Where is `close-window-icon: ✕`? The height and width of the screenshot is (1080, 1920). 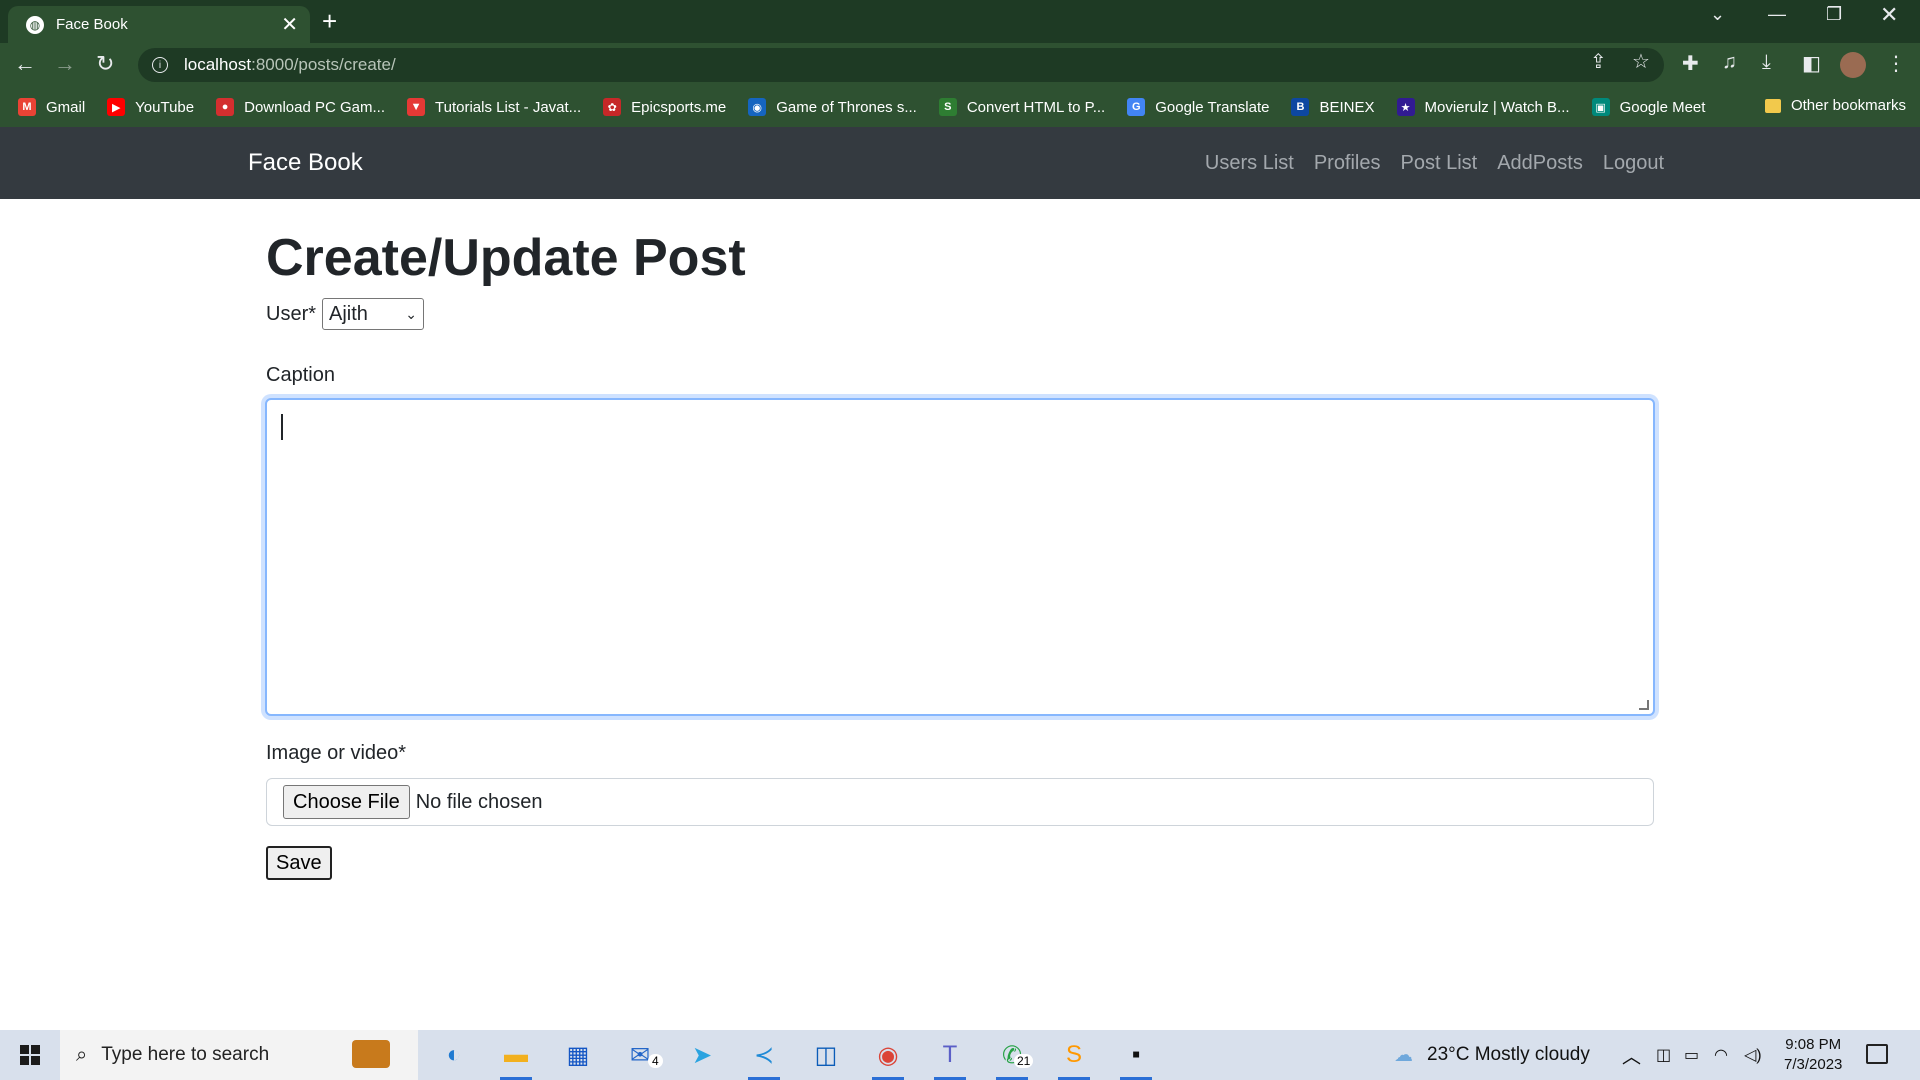
close-window-icon: ✕ is located at coordinates (1889, 15).